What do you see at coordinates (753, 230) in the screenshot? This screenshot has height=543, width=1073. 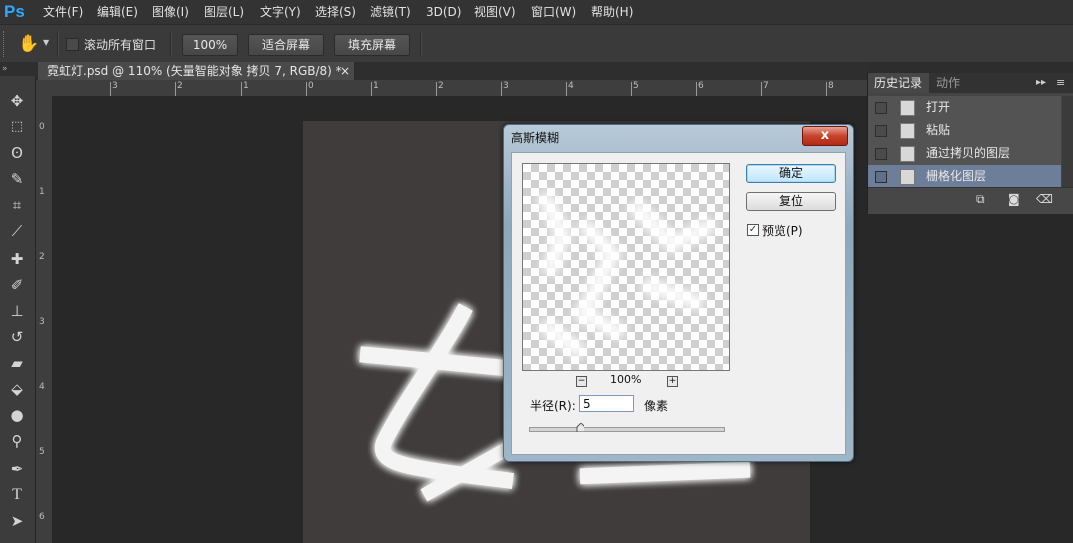 I see `preview-checkbox: ✓` at bounding box center [753, 230].